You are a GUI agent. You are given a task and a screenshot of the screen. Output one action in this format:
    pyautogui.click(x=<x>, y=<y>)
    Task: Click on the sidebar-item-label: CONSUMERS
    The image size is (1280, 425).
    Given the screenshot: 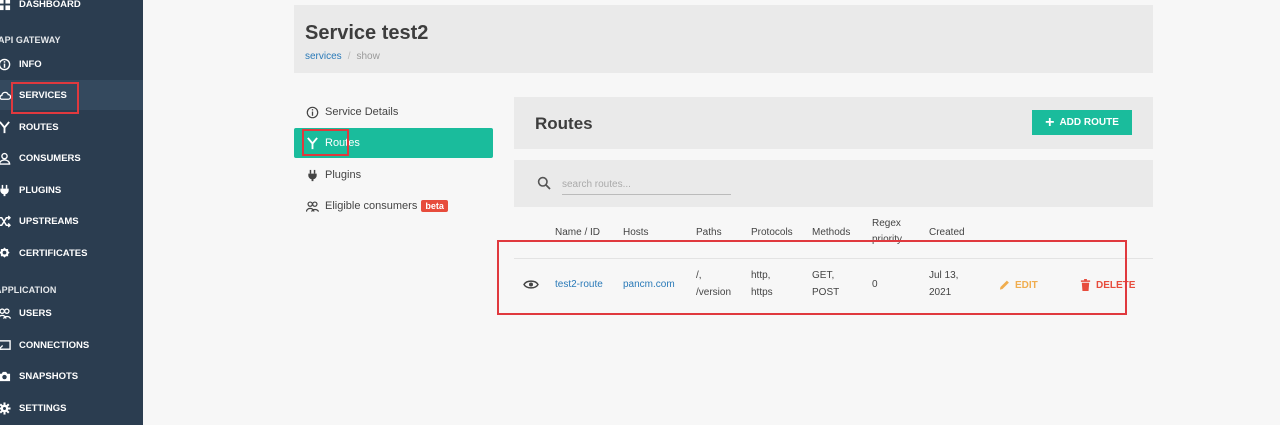 What is the action you would take?
    pyautogui.click(x=50, y=158)
    